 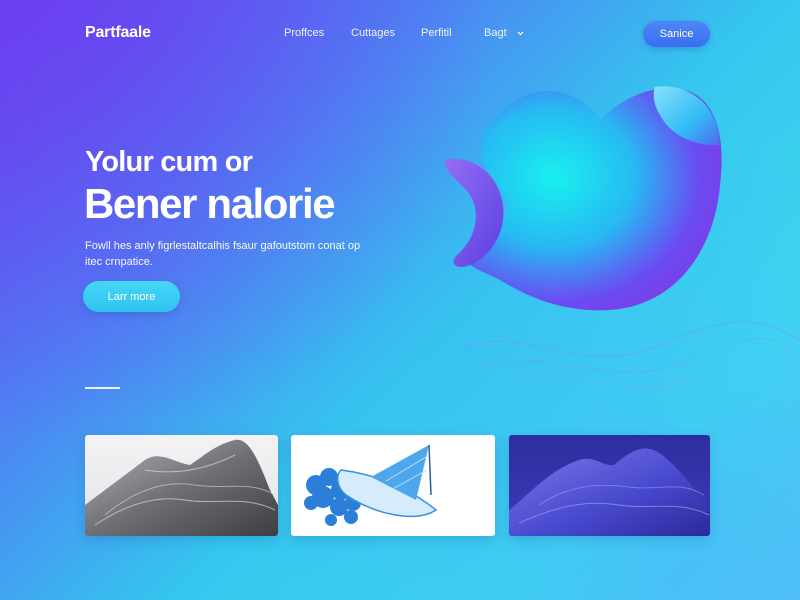 I want to click on gray-wave-mountain-image, so click(x=181, y=485).